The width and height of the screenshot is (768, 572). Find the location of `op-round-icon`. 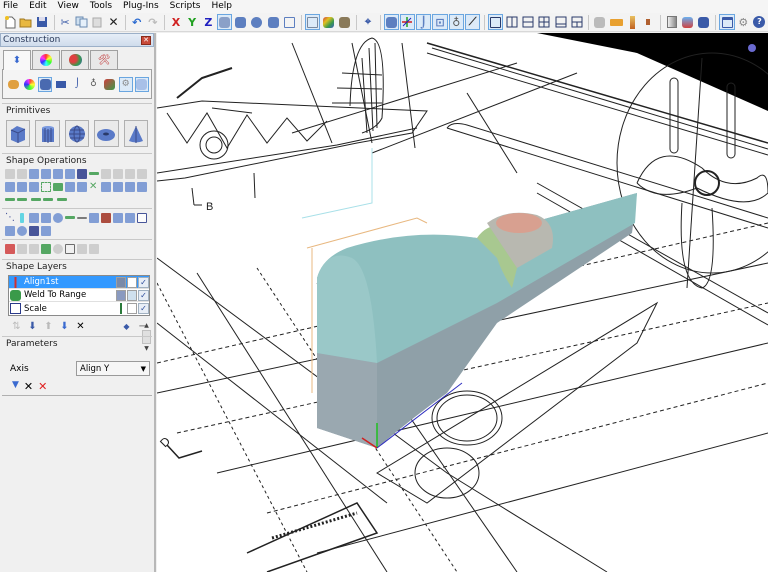

op-round-icon is located at coordinates (22, 230).